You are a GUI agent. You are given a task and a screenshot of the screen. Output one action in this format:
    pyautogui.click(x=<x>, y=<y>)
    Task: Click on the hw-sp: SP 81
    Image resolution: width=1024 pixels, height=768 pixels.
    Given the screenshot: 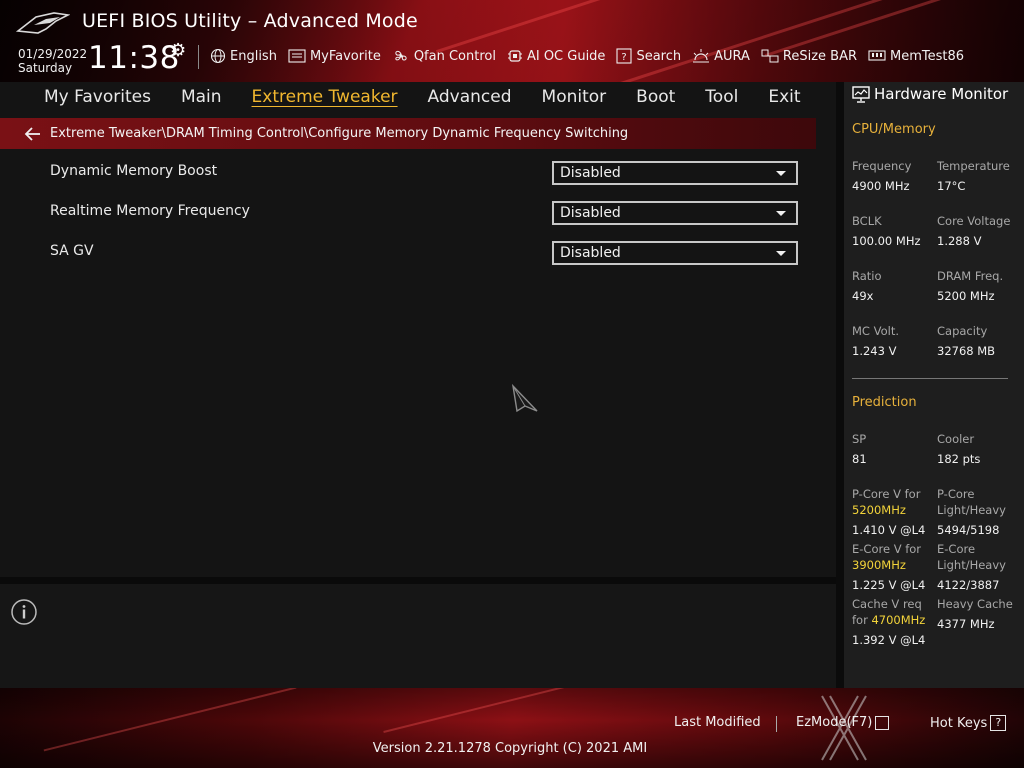 What is the action you would take?
    pyautogui.click(x=894, y=449)
    